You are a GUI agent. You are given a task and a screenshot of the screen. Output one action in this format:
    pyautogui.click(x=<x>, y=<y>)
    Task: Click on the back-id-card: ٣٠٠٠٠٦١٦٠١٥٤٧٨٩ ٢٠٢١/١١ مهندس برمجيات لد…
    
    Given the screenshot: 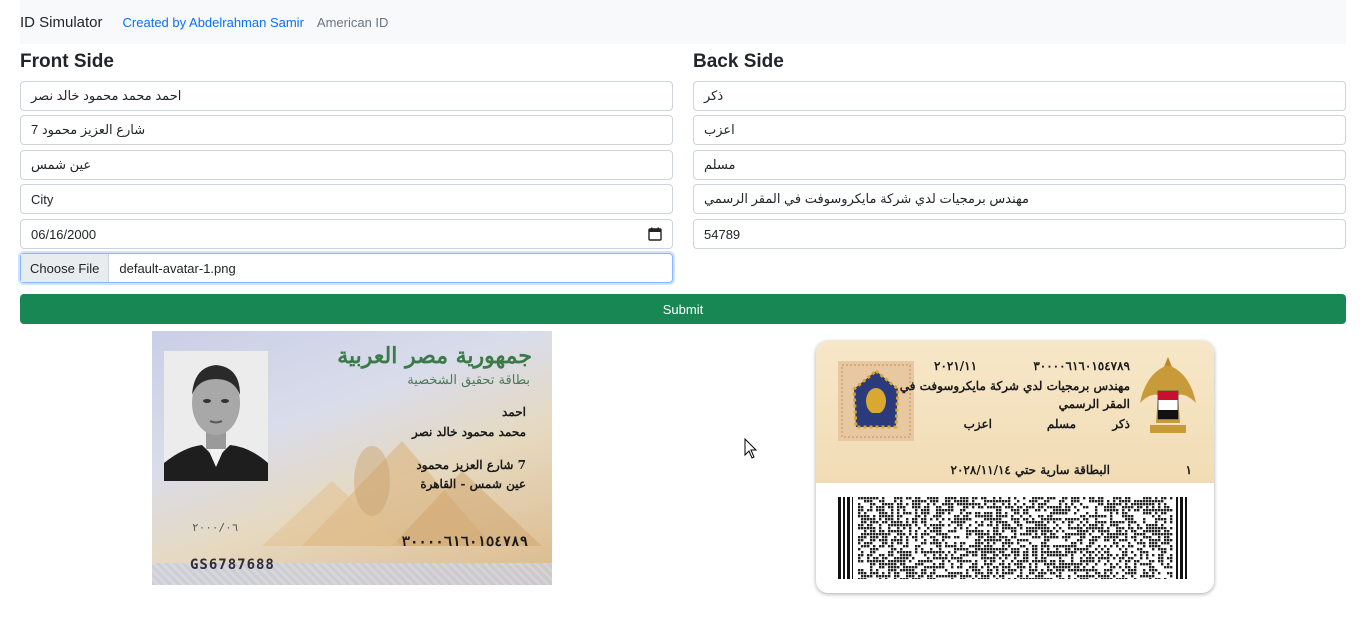 What is the action you would take?
    pyautogui.click(x=1015, y=467)
    